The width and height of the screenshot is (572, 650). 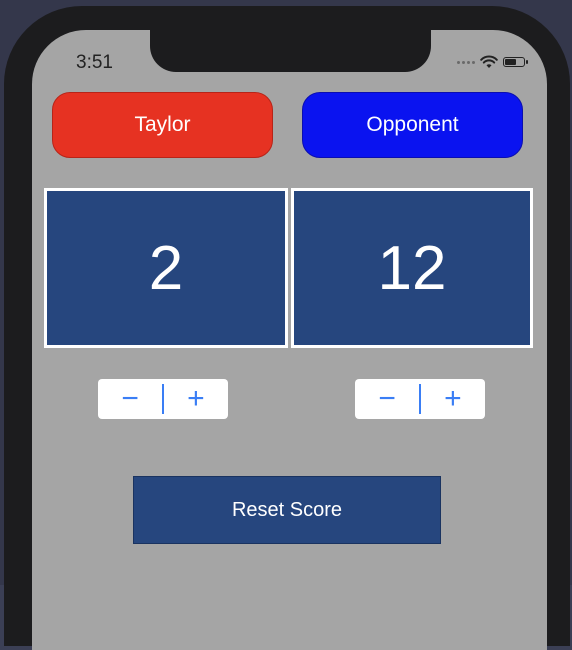 I want to click on wifi-icon, so click(x=489, y=61).